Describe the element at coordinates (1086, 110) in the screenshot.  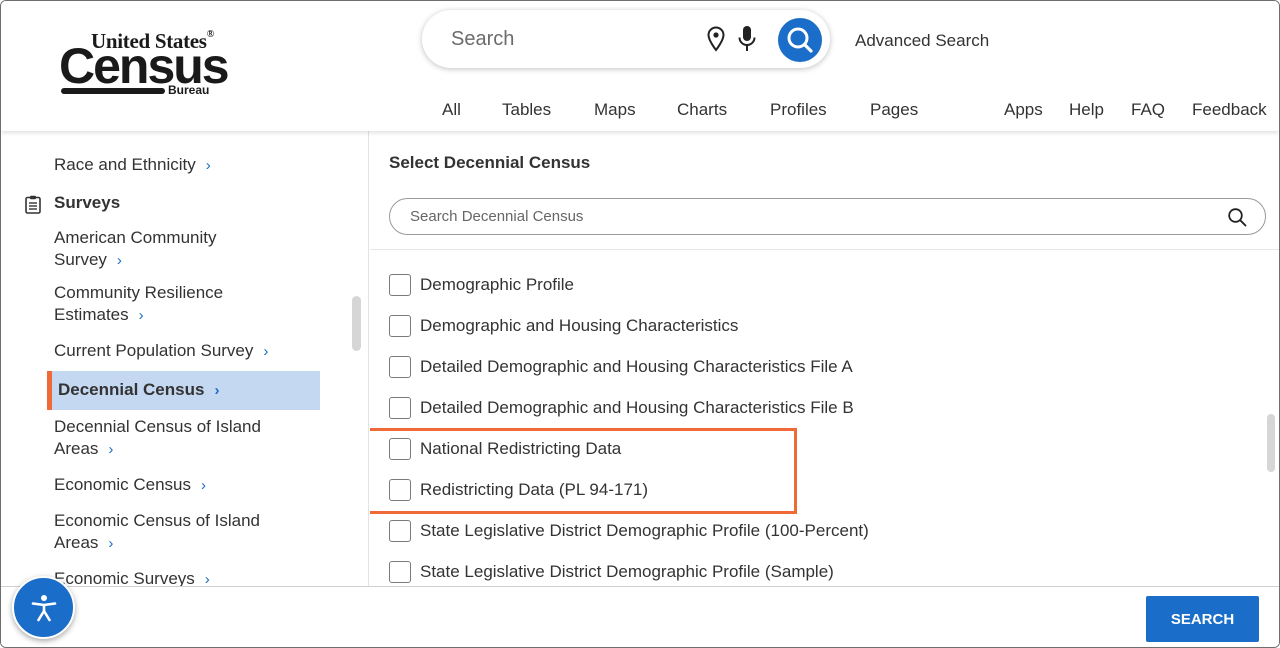
I see `help-link: Help` at that location.